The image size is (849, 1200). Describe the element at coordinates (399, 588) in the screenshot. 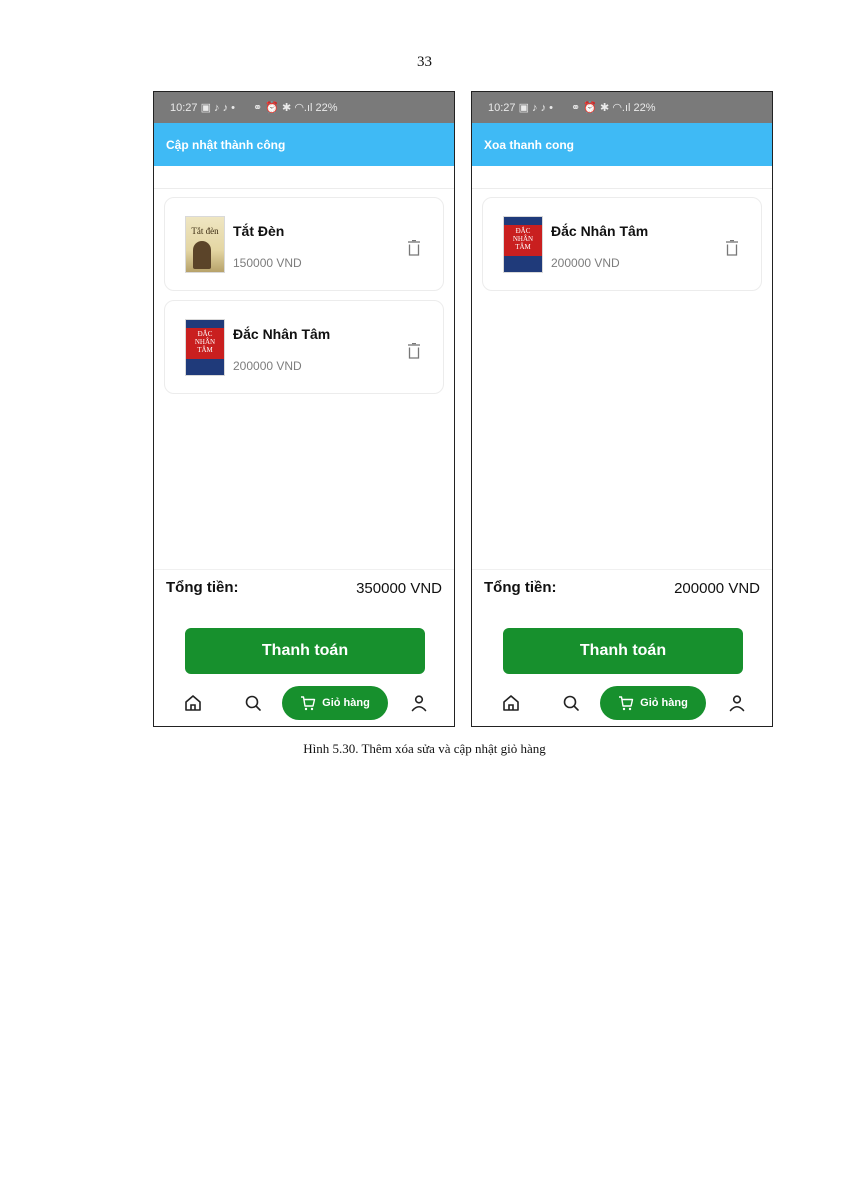

I see `total-value: 350000 VND` at that location.